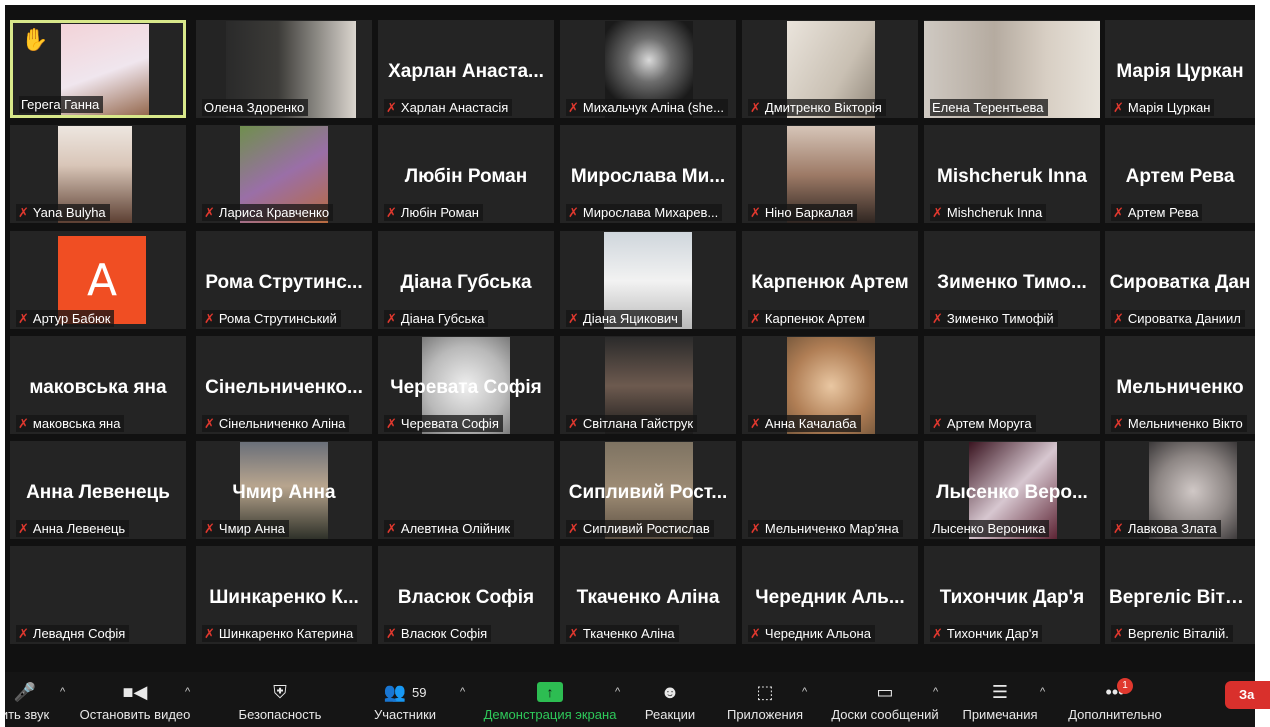 The image size is (1270, 727). I want to click on participant-tile: Mishcheruk Inna ✗ Mishcheruk Inna, so click(1012, 174).